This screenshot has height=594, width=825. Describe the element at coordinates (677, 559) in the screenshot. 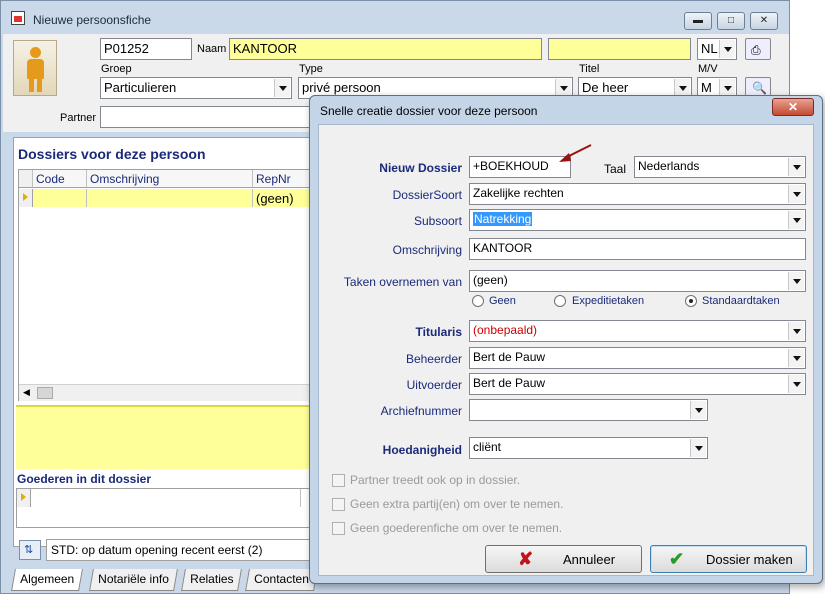

I see `check-icon: ✔` at that location.